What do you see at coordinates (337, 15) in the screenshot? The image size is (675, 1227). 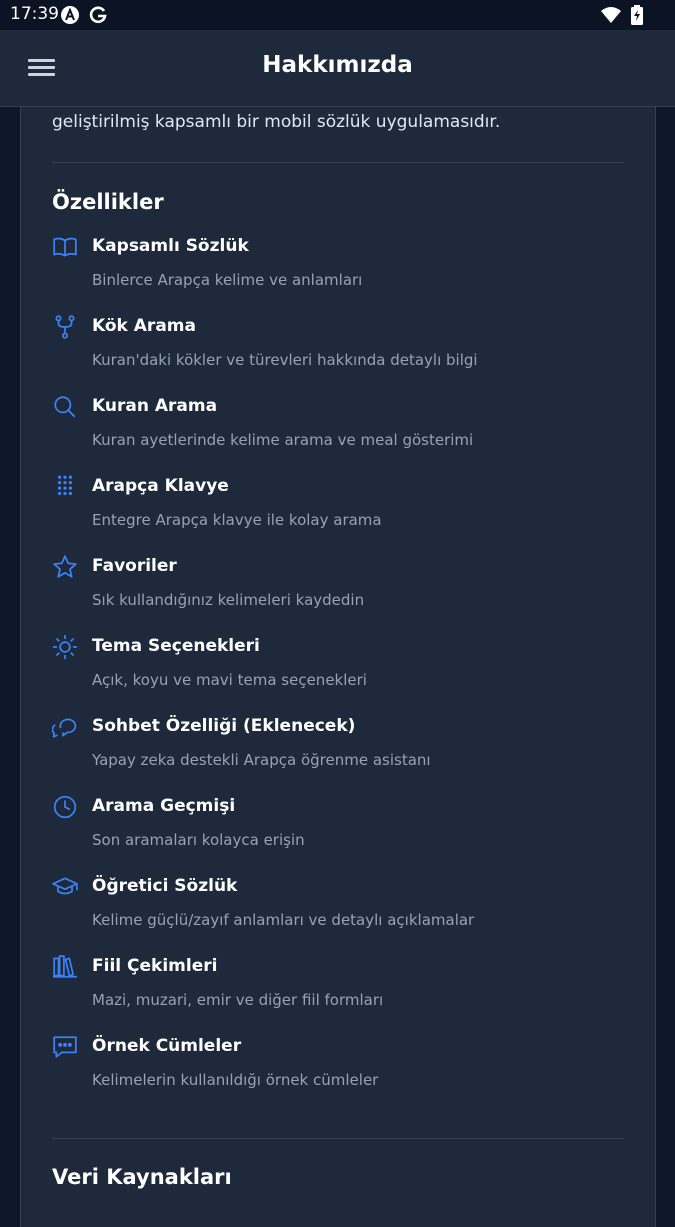 I see `status-bar: 17:39` at bounding box center [337, 15].